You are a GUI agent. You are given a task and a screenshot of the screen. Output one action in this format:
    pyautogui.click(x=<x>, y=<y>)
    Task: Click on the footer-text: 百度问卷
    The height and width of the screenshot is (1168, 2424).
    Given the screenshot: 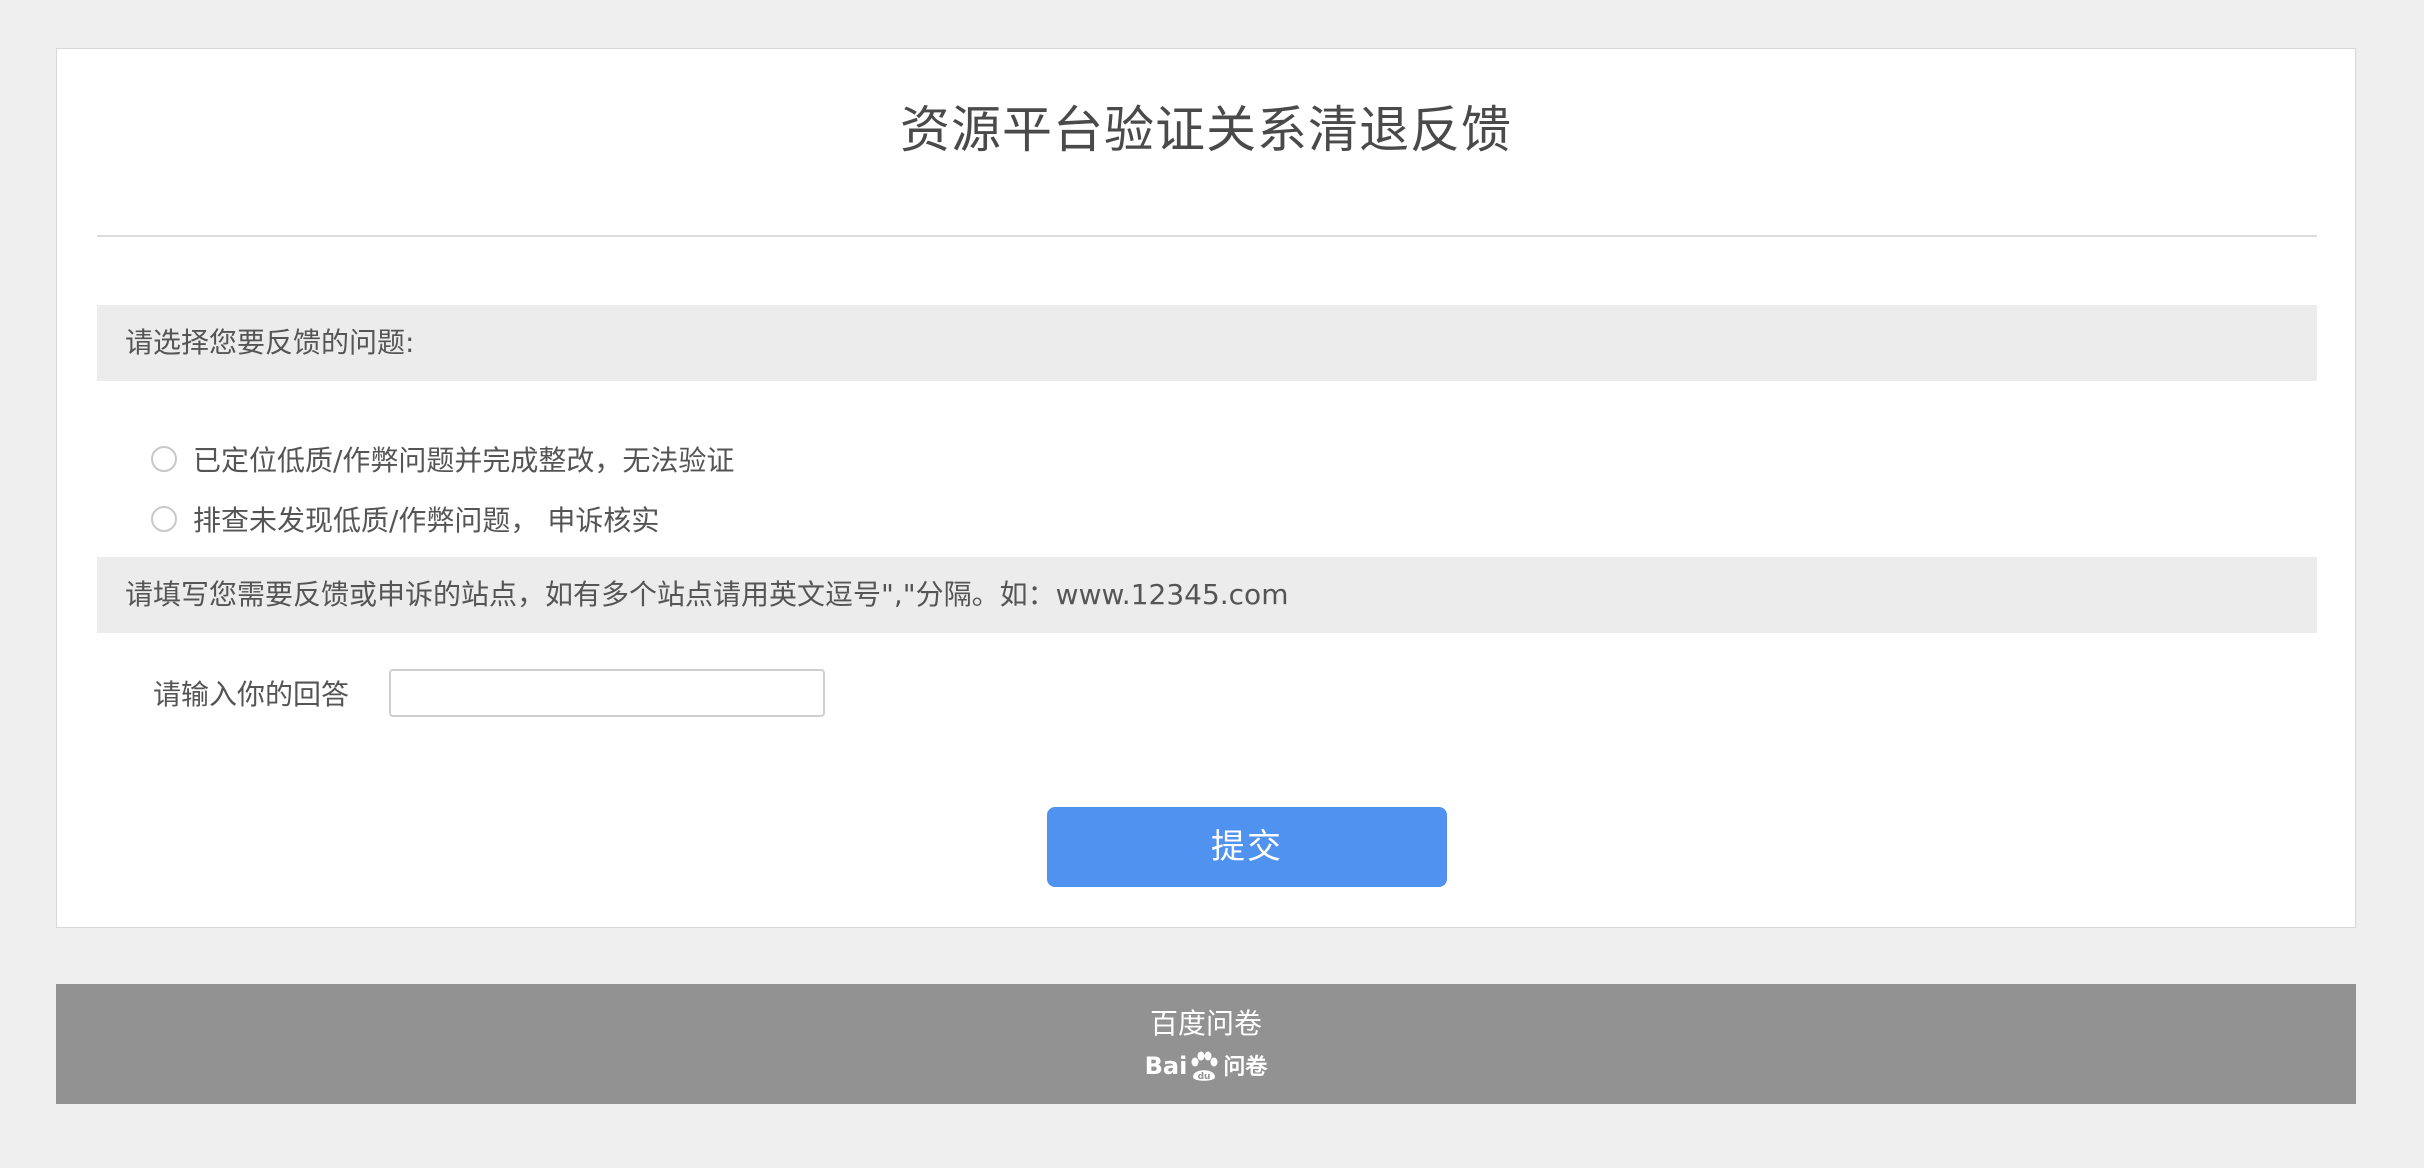 What is the action you would take?
    pyautogui.click(x=1206, y=1024)
    